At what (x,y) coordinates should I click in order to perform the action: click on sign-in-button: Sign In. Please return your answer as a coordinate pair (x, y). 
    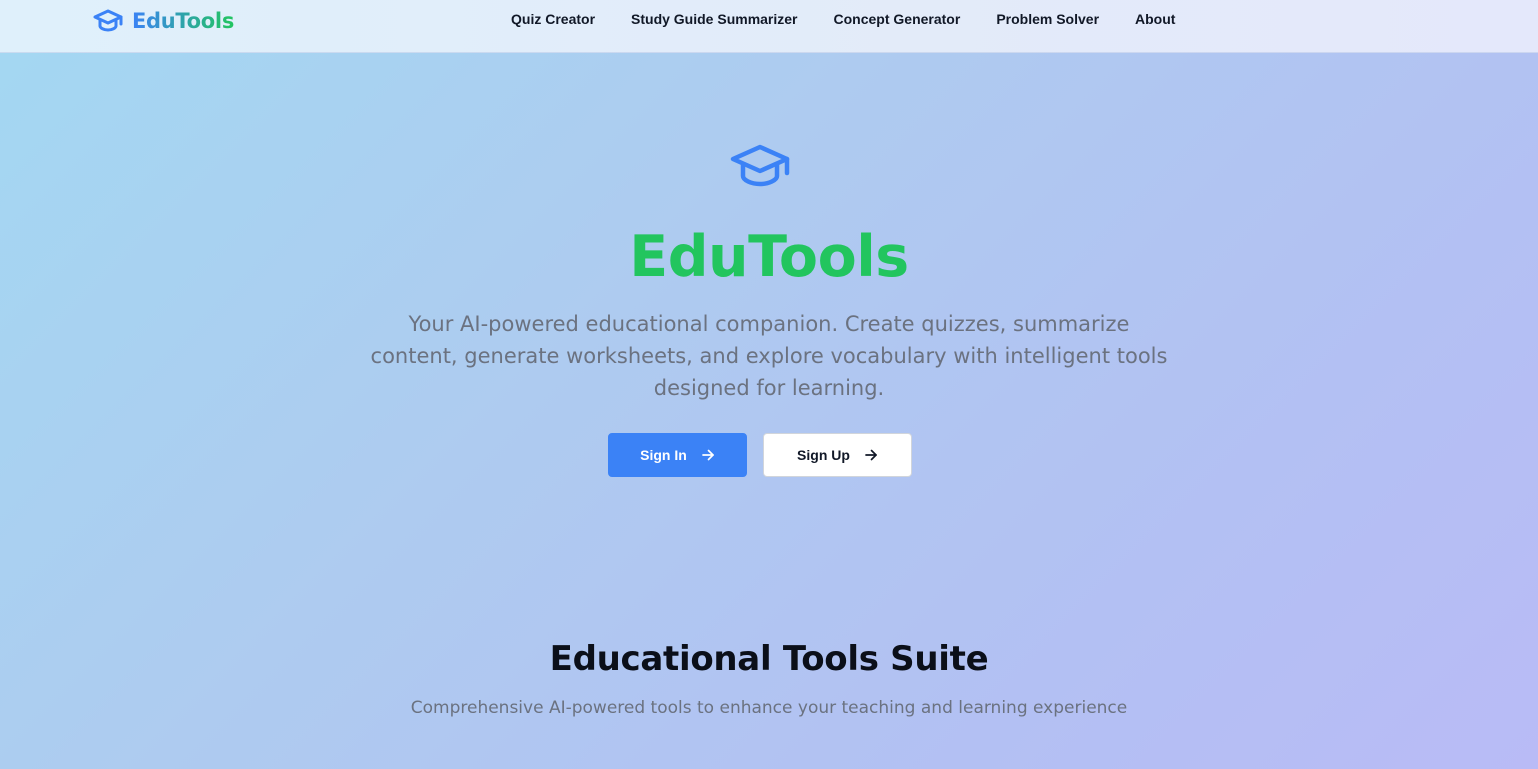
    Looking at the image, I should click on (677, 455).